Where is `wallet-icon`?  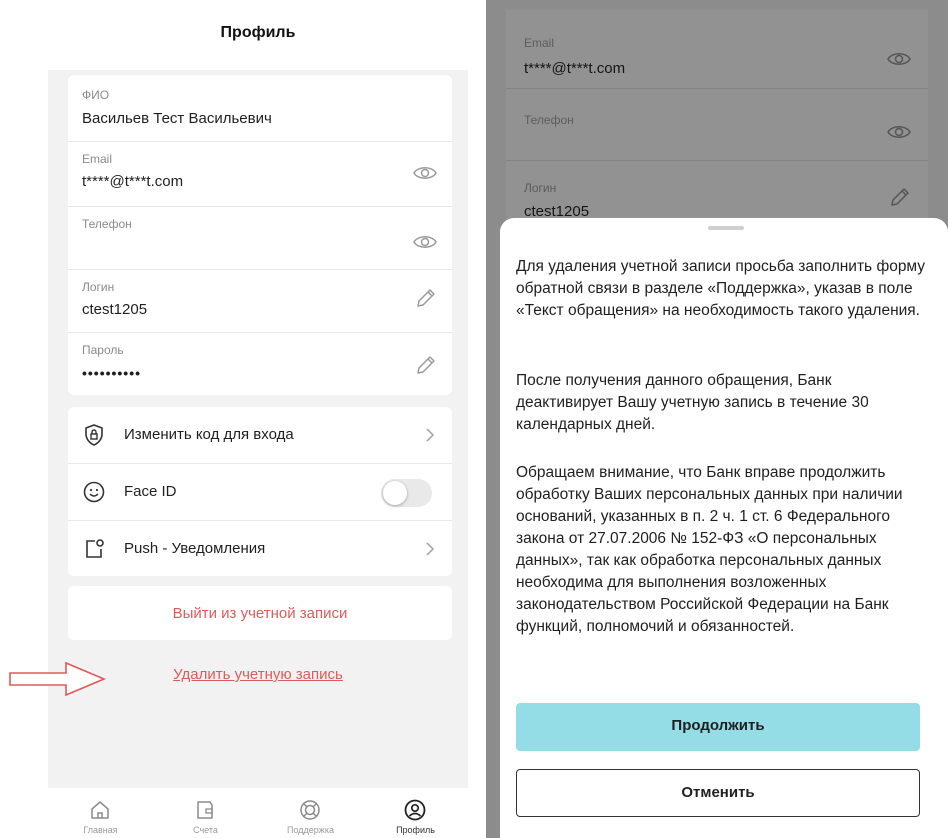 wallet-icon is located at coordinates (205, 810).